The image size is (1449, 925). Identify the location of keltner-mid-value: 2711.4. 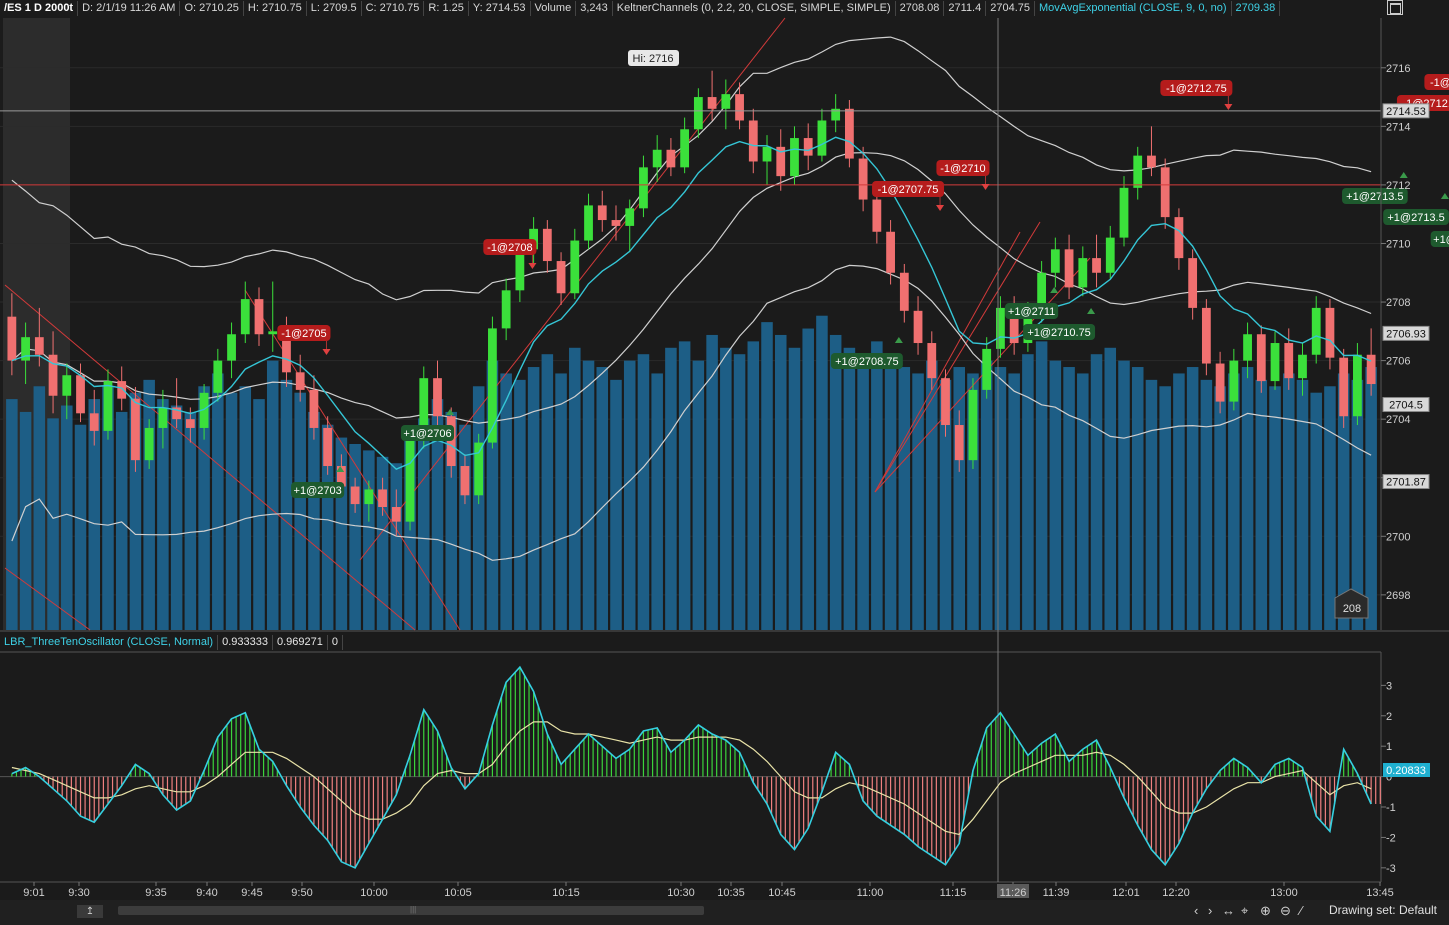
(965, 8).